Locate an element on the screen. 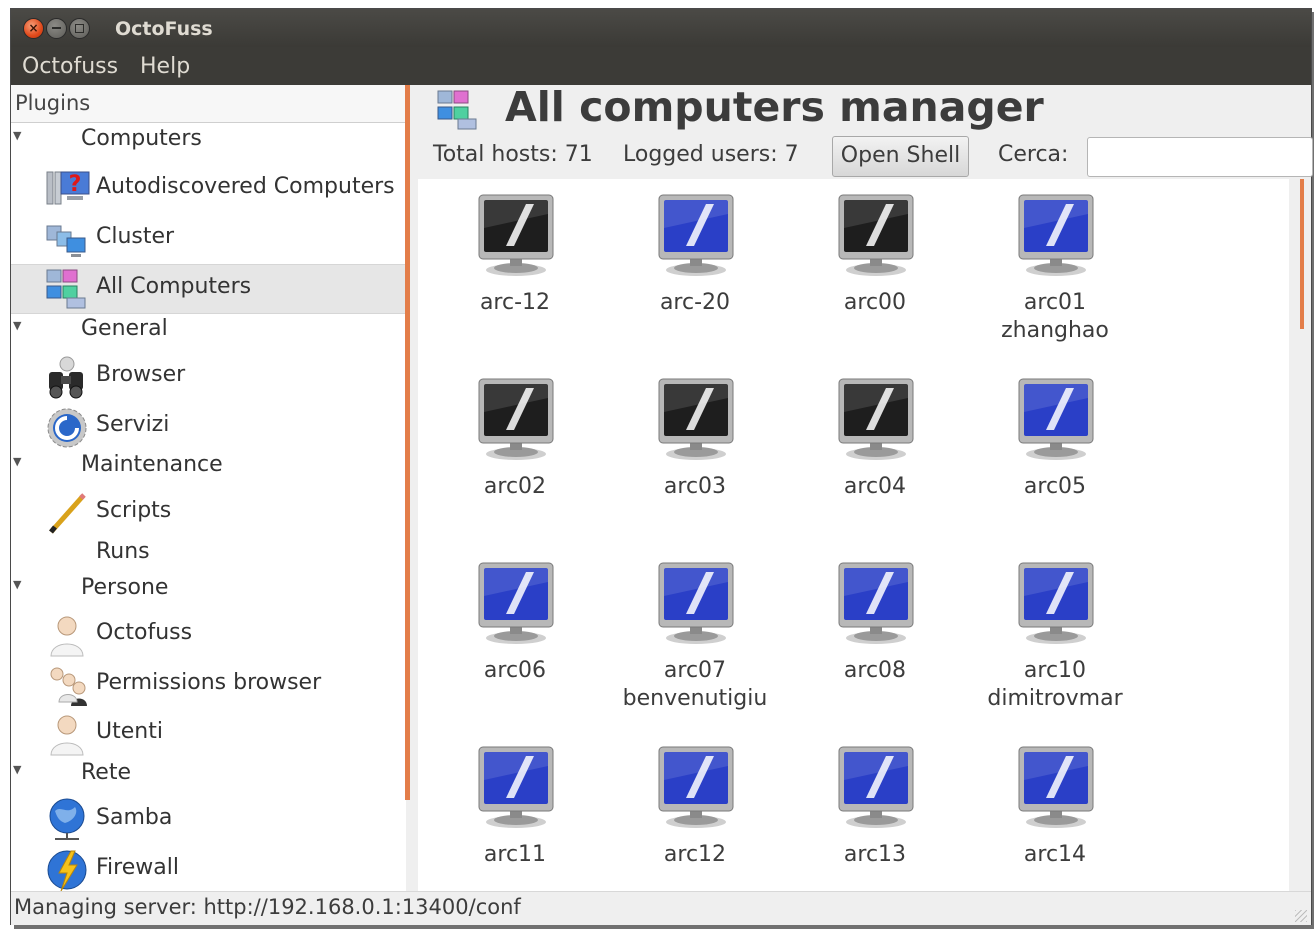  pane-splitter is located at coordinates (414, 488).